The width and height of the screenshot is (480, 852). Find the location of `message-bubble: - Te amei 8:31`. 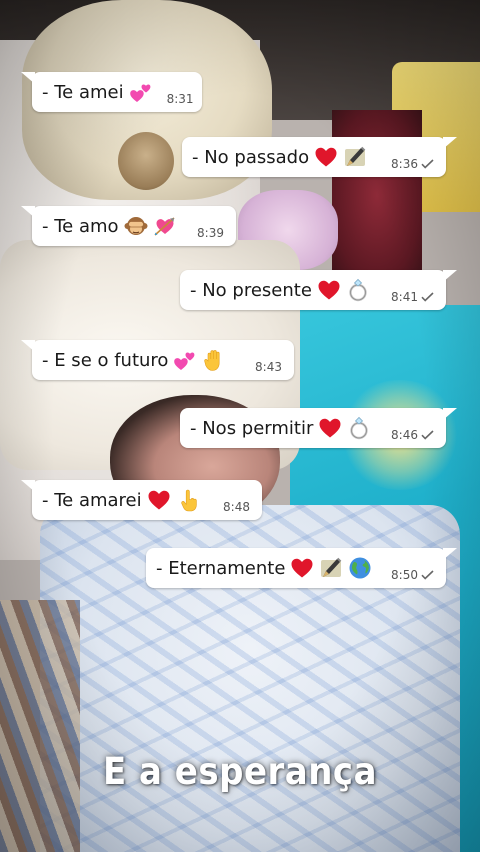

message-bubble: - Te amei 8:31 is located at coordinates (111, 92).